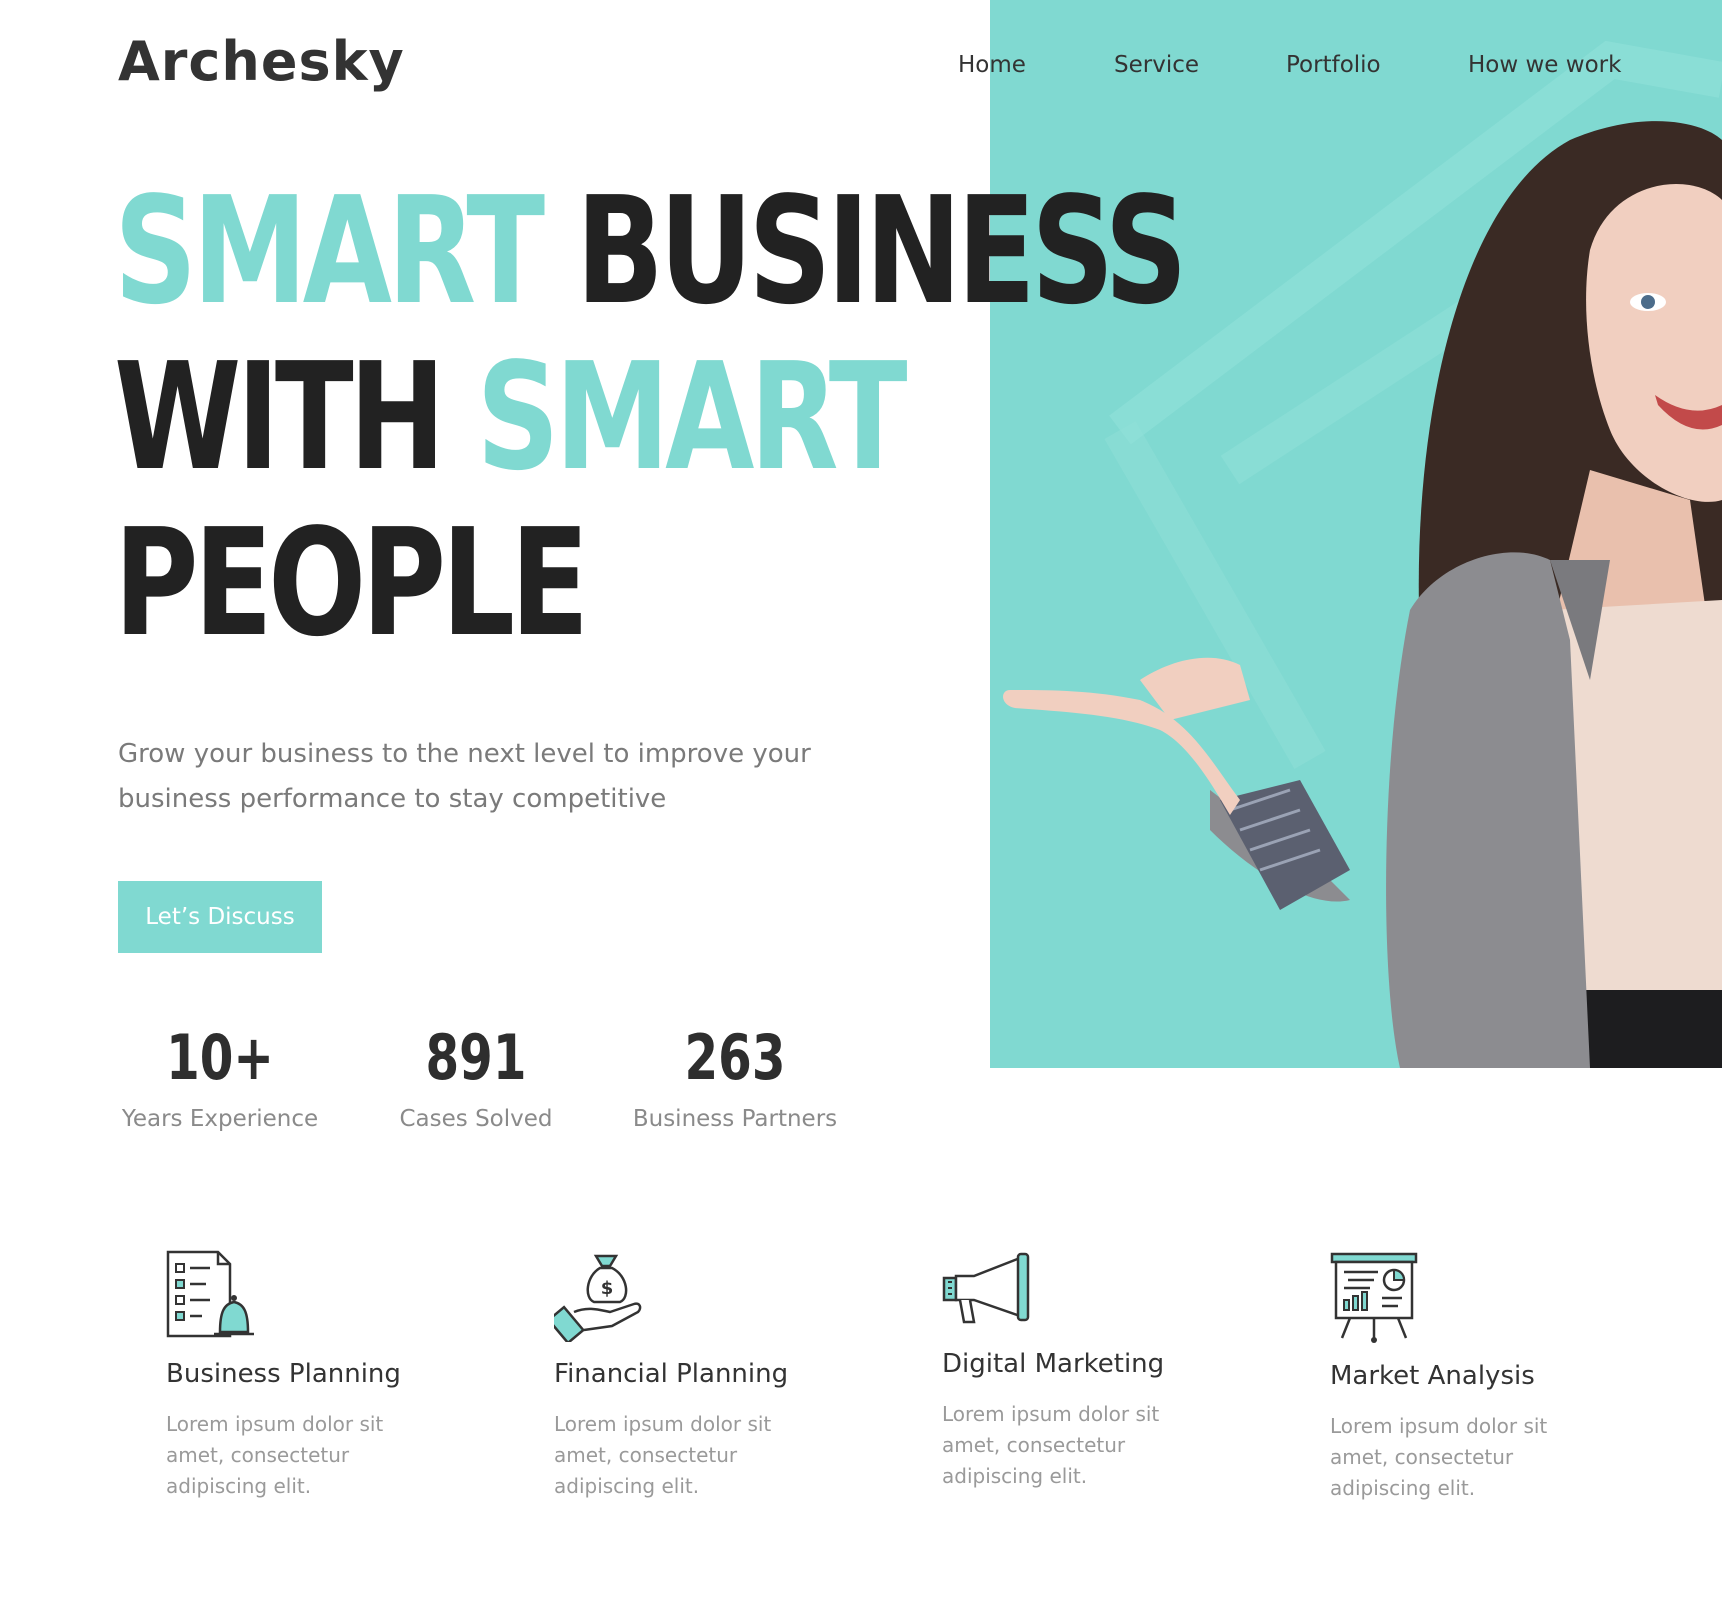  What do you see at coordinates (1156, 65) in the screenshot?
I see `nav-service: Service` at bounding box center [1156, 65].